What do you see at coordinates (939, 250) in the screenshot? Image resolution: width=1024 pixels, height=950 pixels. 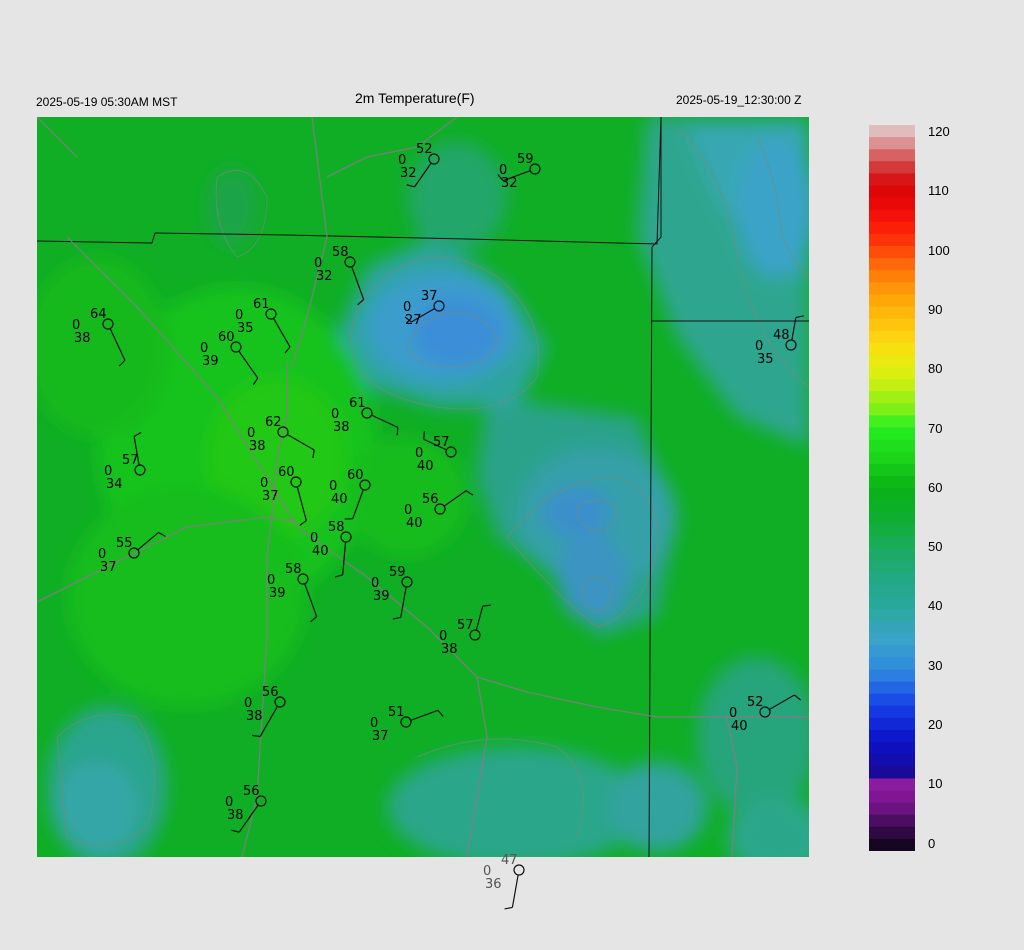 I see `colorbar-tick-label: 100` at bounding box center [939, 250].